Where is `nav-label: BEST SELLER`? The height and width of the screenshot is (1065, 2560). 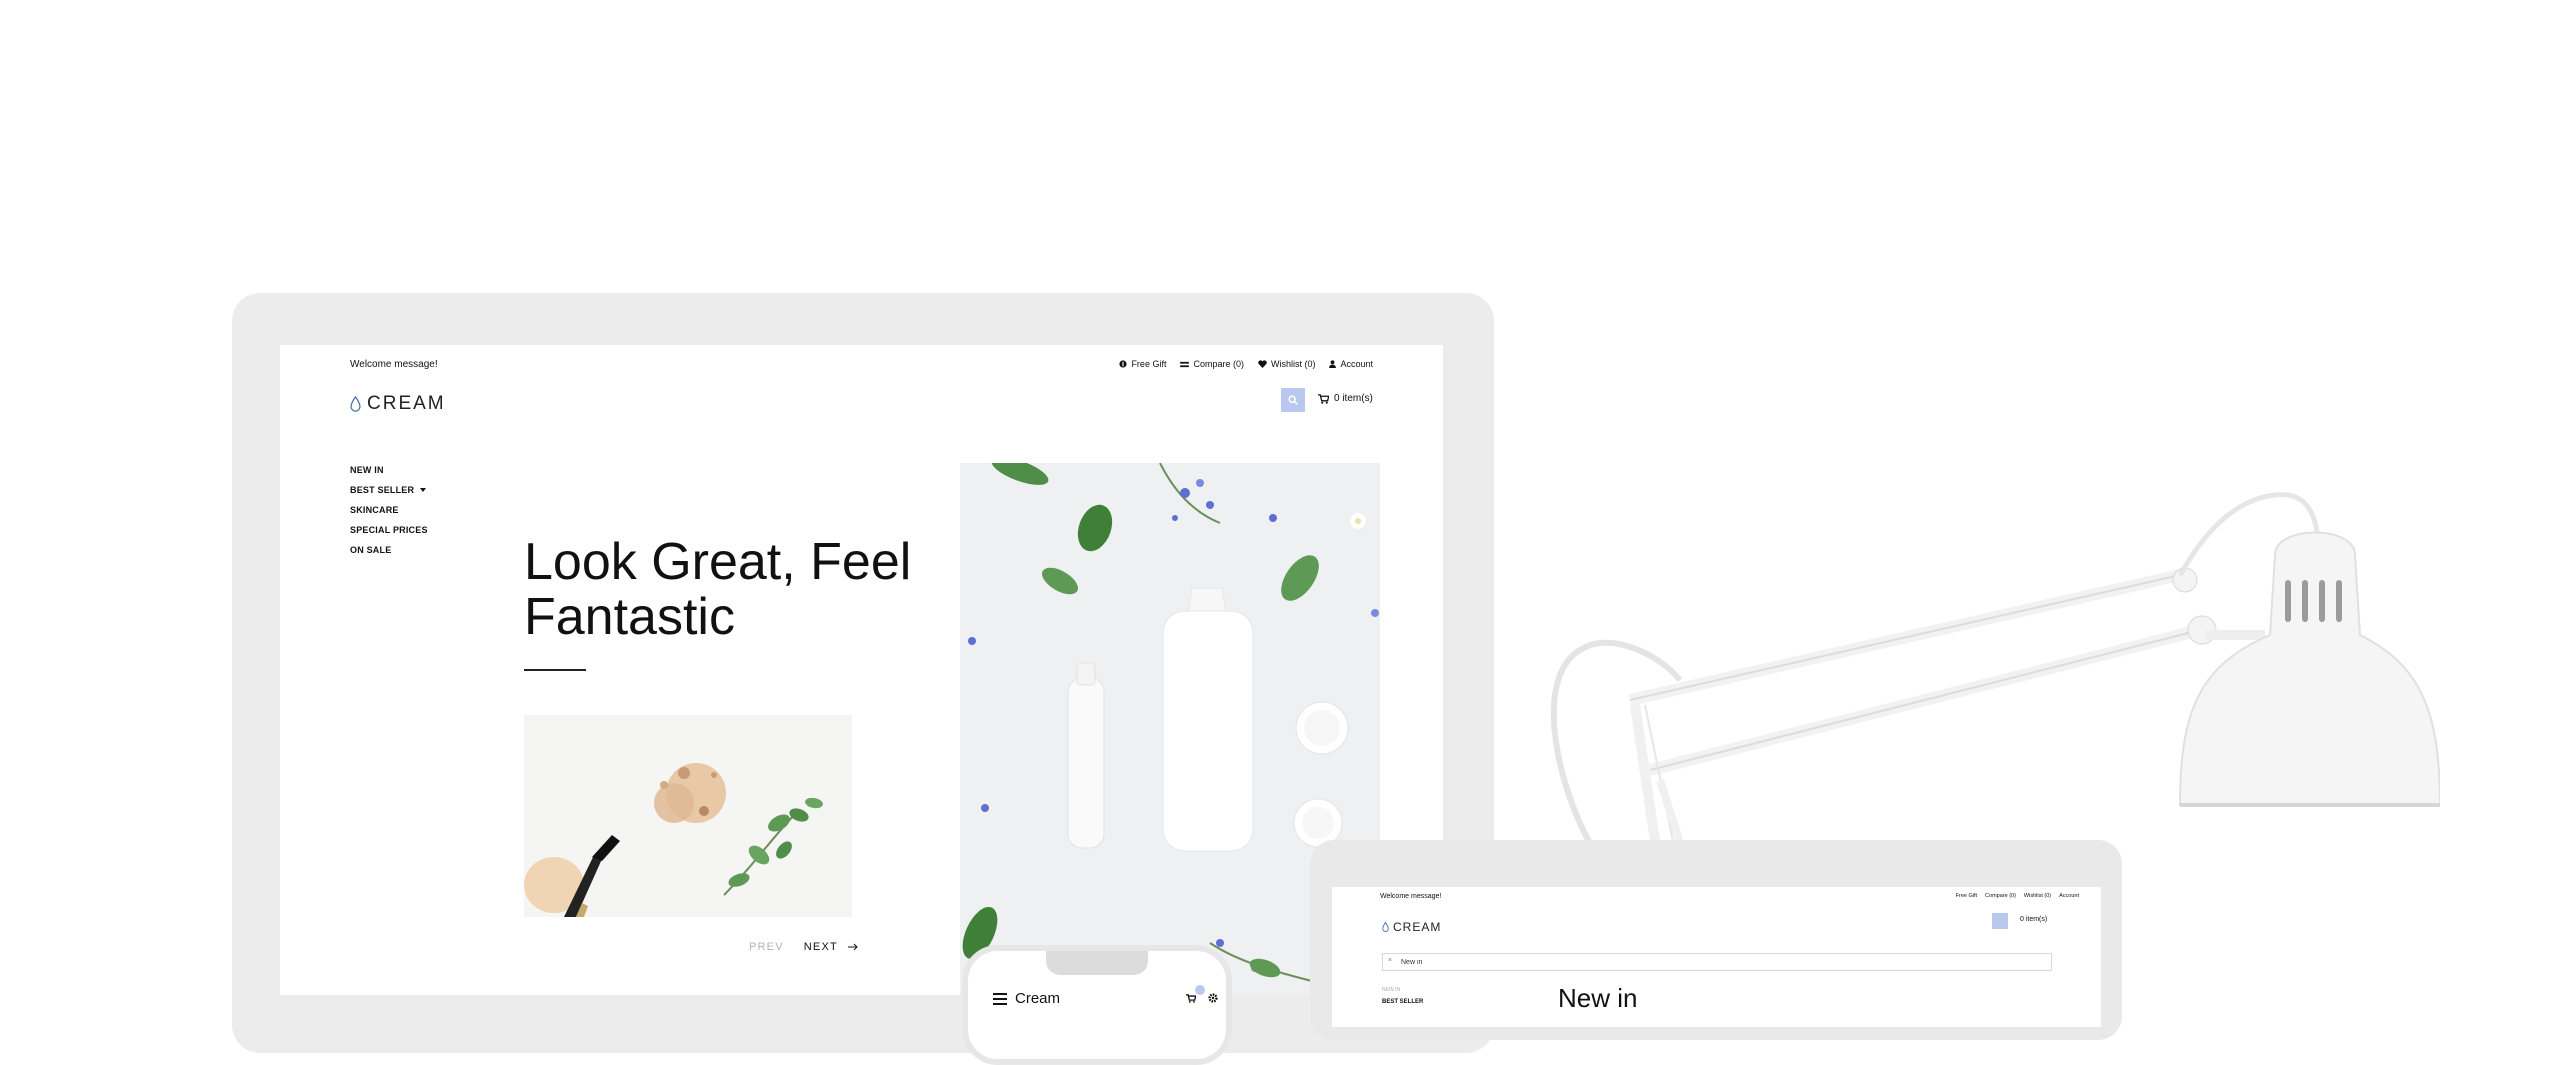 nav-label: BEST SELLER is located at coordinates (382, 490).